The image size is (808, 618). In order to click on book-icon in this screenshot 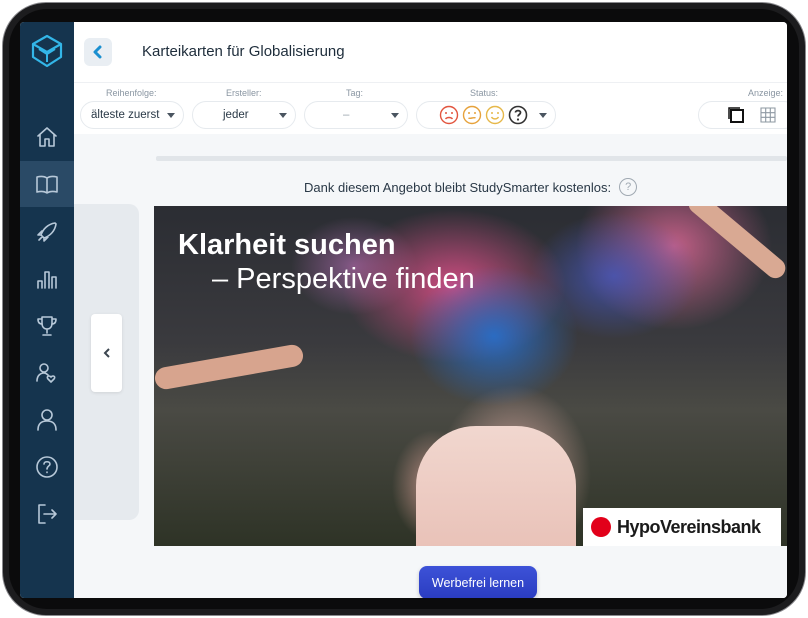, I will do `click(47, 184)`.